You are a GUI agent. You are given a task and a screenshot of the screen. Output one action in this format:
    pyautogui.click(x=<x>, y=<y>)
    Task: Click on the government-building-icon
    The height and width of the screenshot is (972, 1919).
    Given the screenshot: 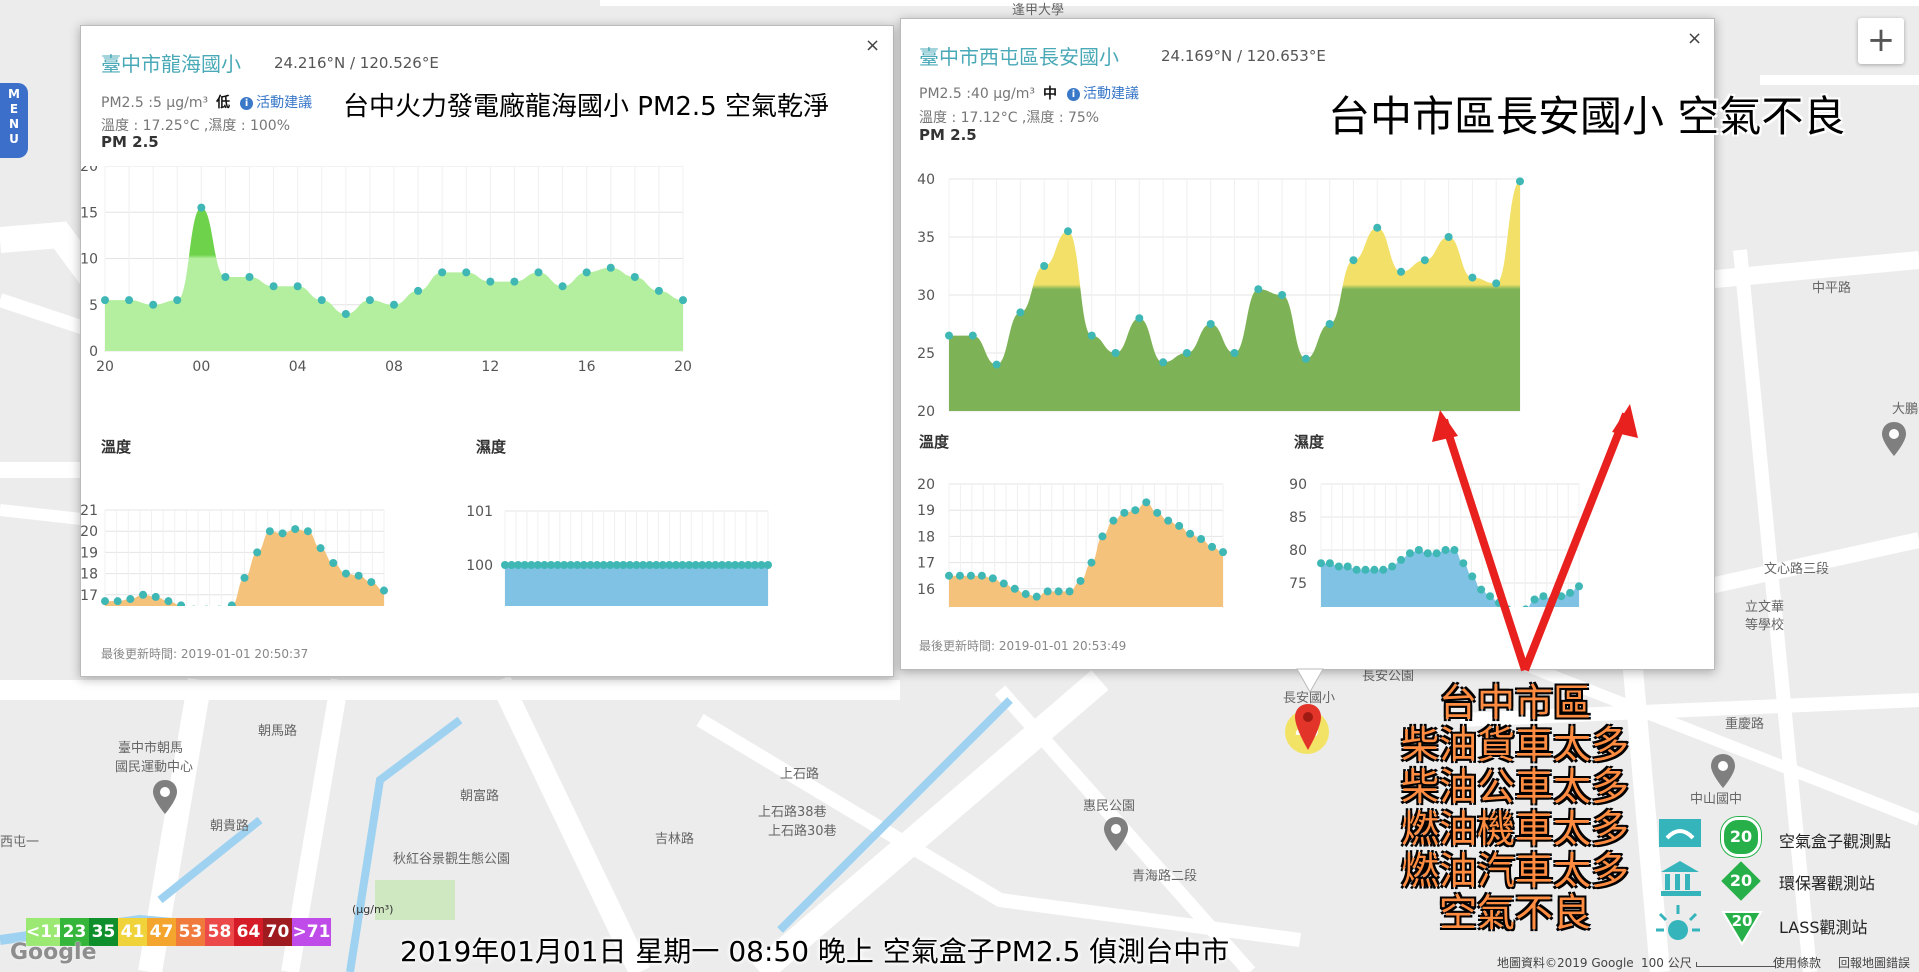 What is the action you would take?
    pyautogui.click(x=1681, y=878)
    